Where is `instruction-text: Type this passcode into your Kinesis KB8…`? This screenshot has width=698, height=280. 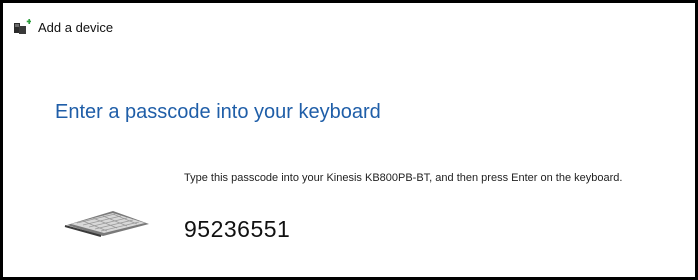 instruction-text: Type this passcode into your Kinesis KB8… is located at coordinates (403, 178).